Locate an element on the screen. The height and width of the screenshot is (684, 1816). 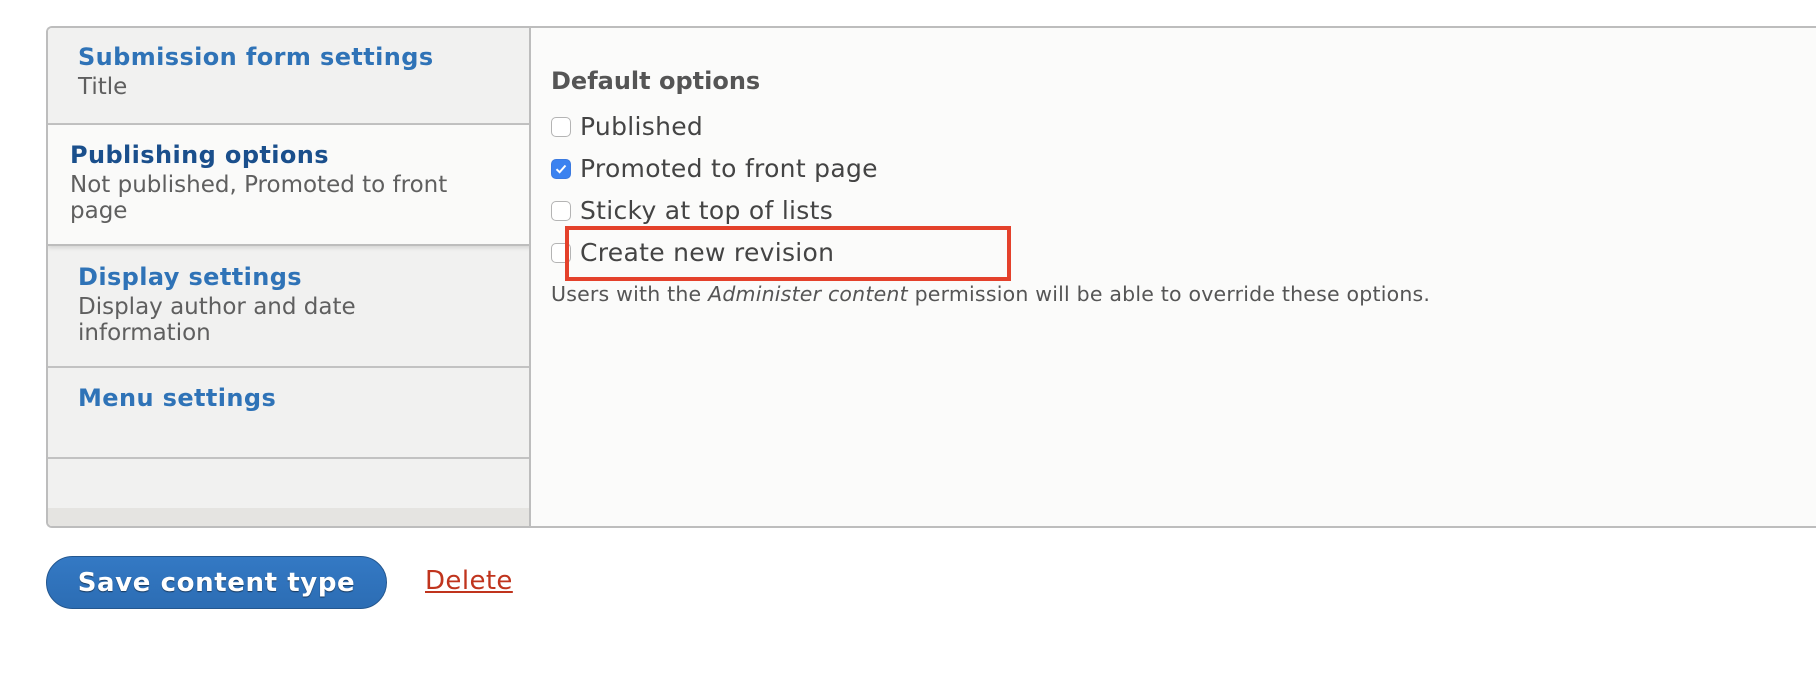
promoted-checkbox is located at coordinates (561, 168).